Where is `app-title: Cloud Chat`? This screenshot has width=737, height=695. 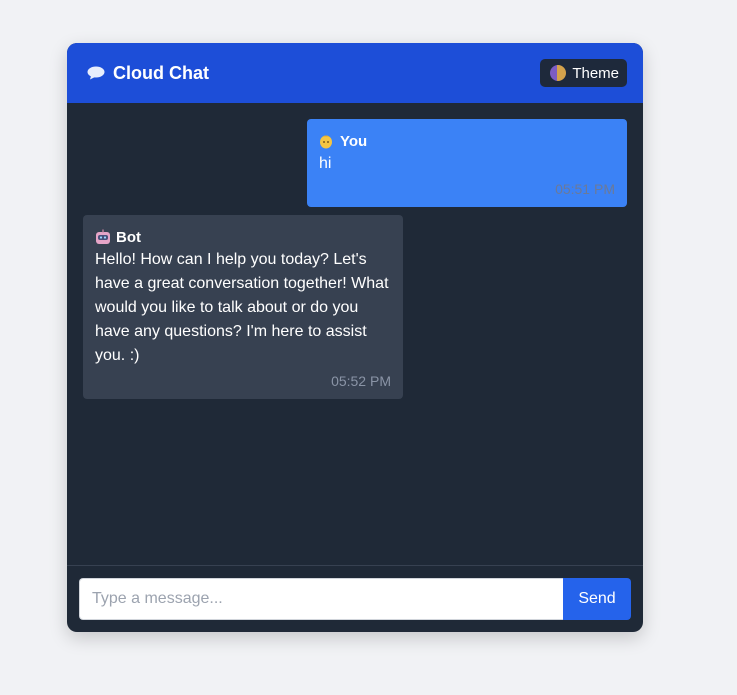 app-title: Cloud Chat is located at coordinates (161, 72).